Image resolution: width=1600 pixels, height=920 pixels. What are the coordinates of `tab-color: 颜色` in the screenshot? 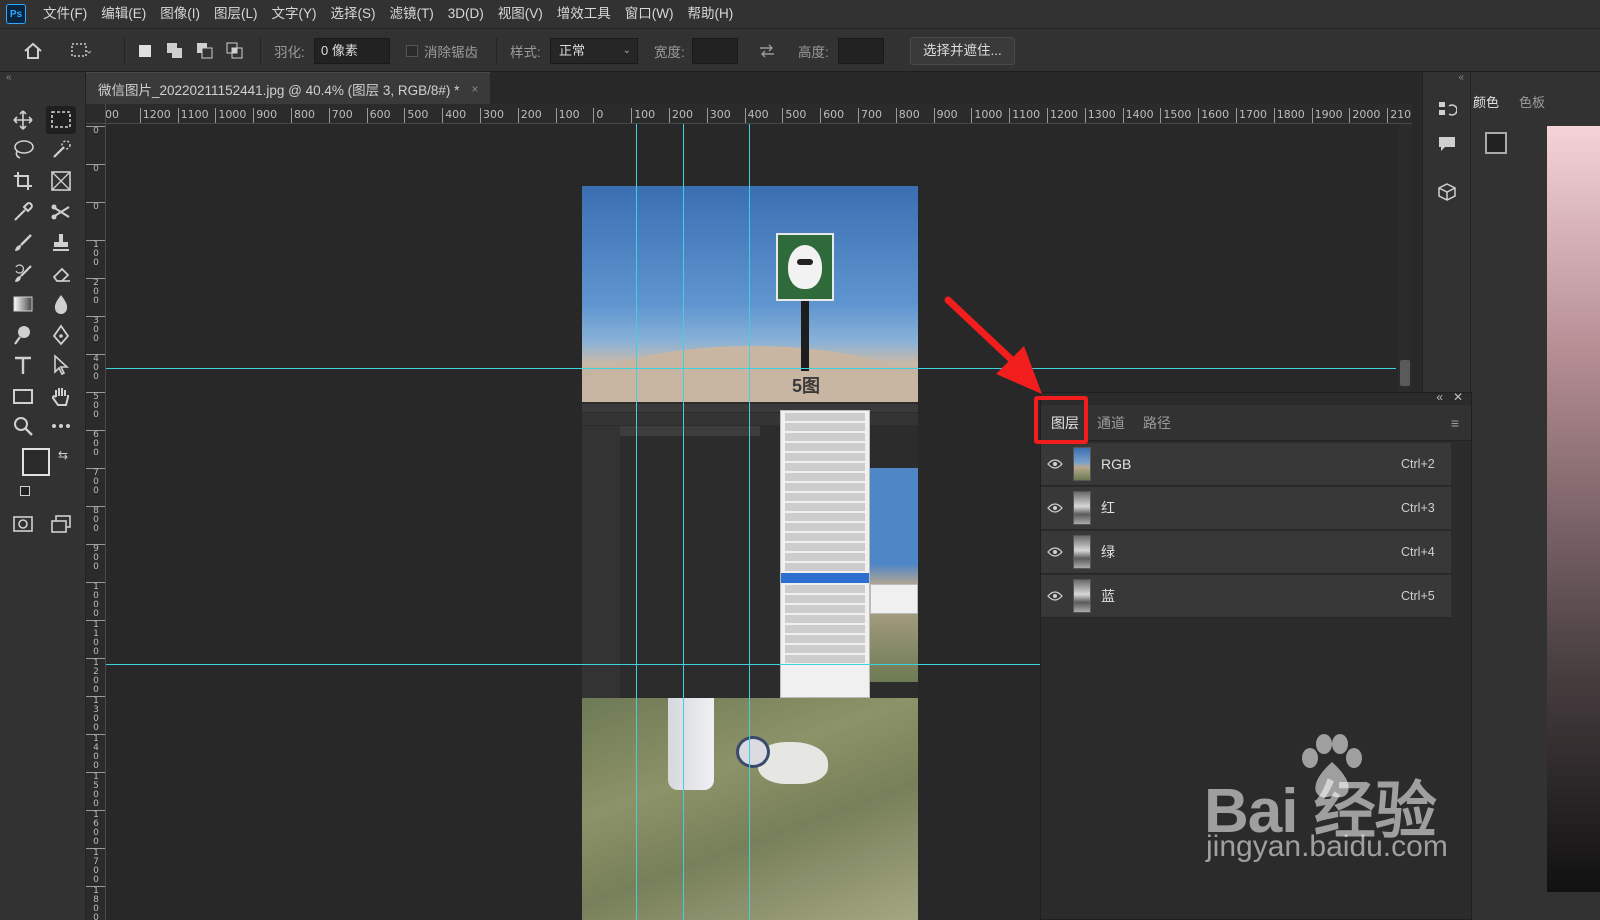 It's located at (1486, 101).